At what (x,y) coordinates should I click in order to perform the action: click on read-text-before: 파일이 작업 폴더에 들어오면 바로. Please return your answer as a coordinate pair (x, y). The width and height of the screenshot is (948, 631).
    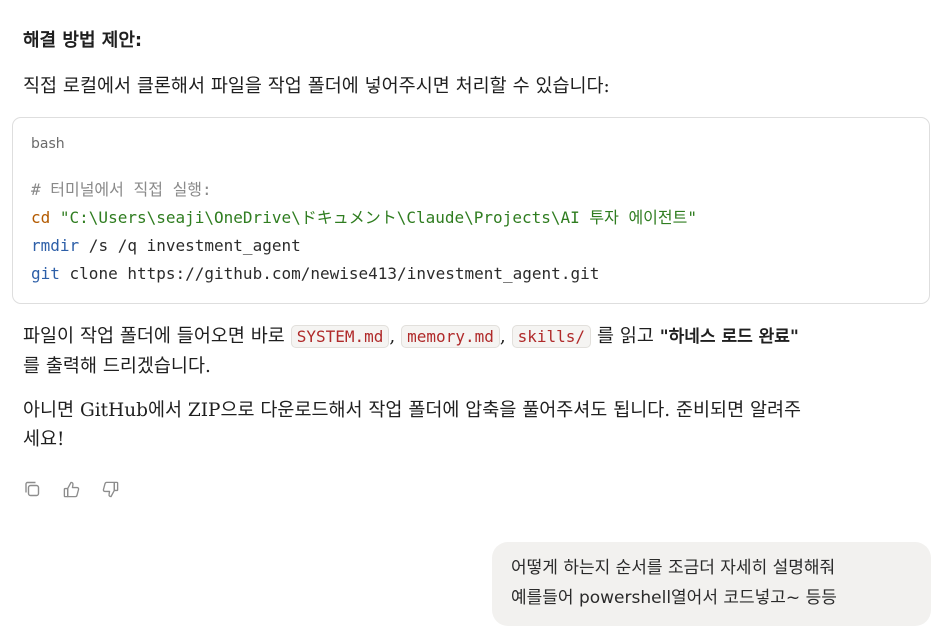
    Looking at the image, I should click on (157, 336).